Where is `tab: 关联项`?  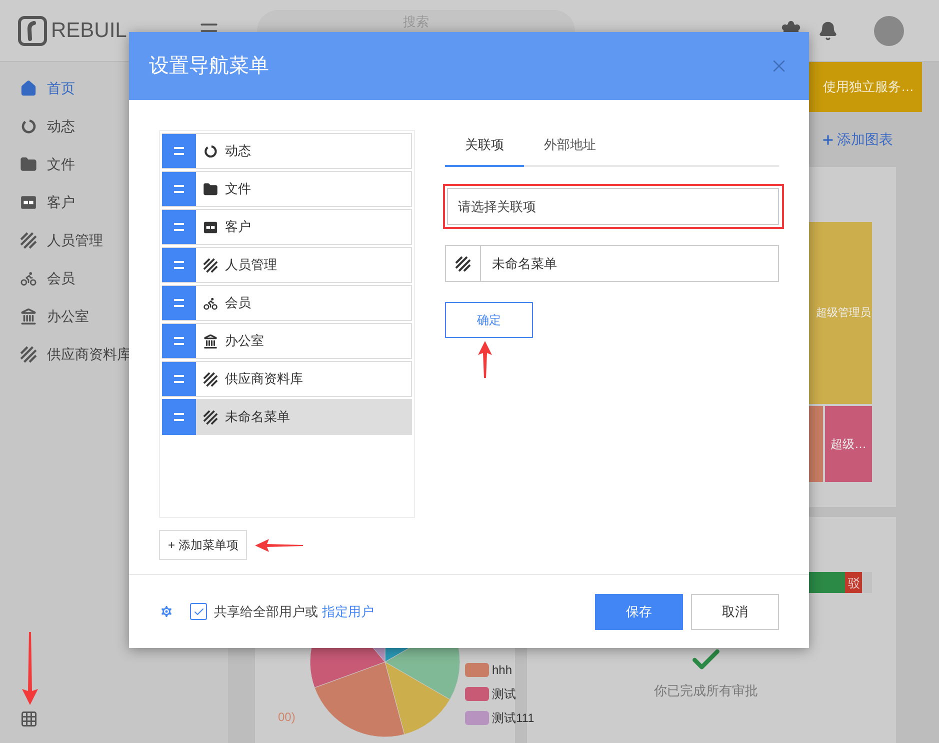 tab: 关联项 is located at coordinates (484, 146).